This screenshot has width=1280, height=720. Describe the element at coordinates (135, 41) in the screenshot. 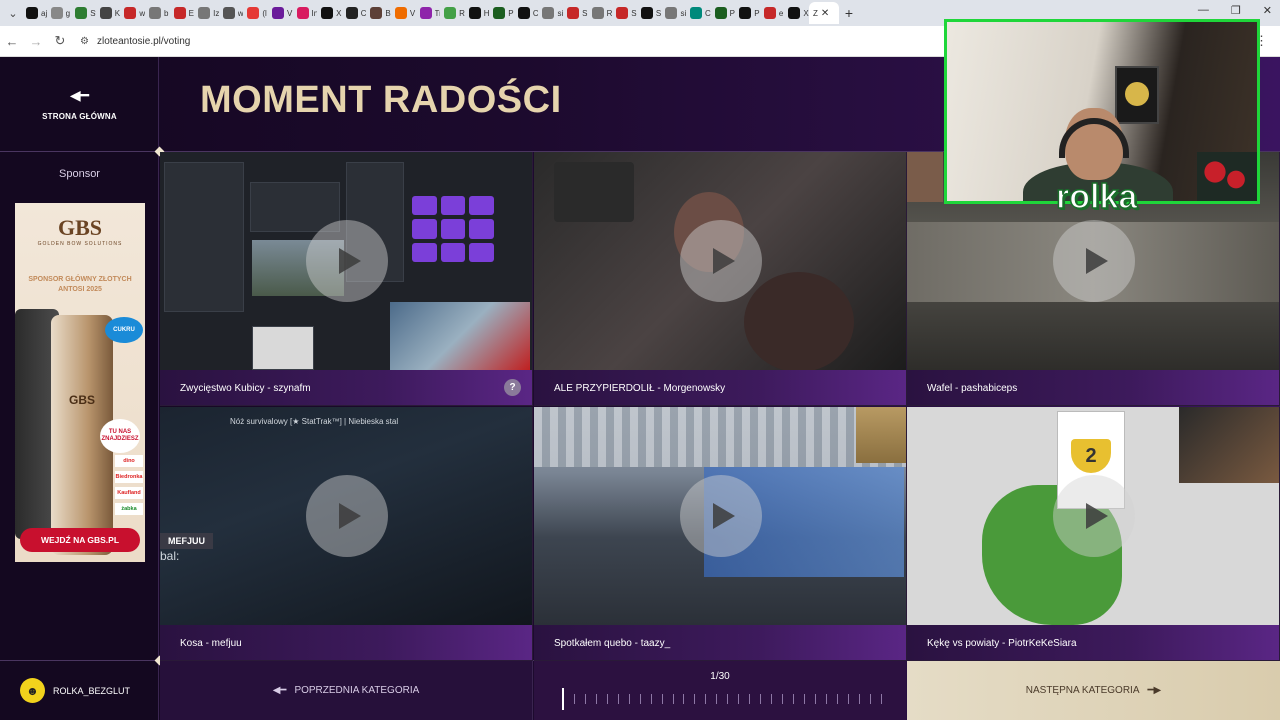

I see `url-field: ⚙ zloteantosie.pl/voting` at that location.